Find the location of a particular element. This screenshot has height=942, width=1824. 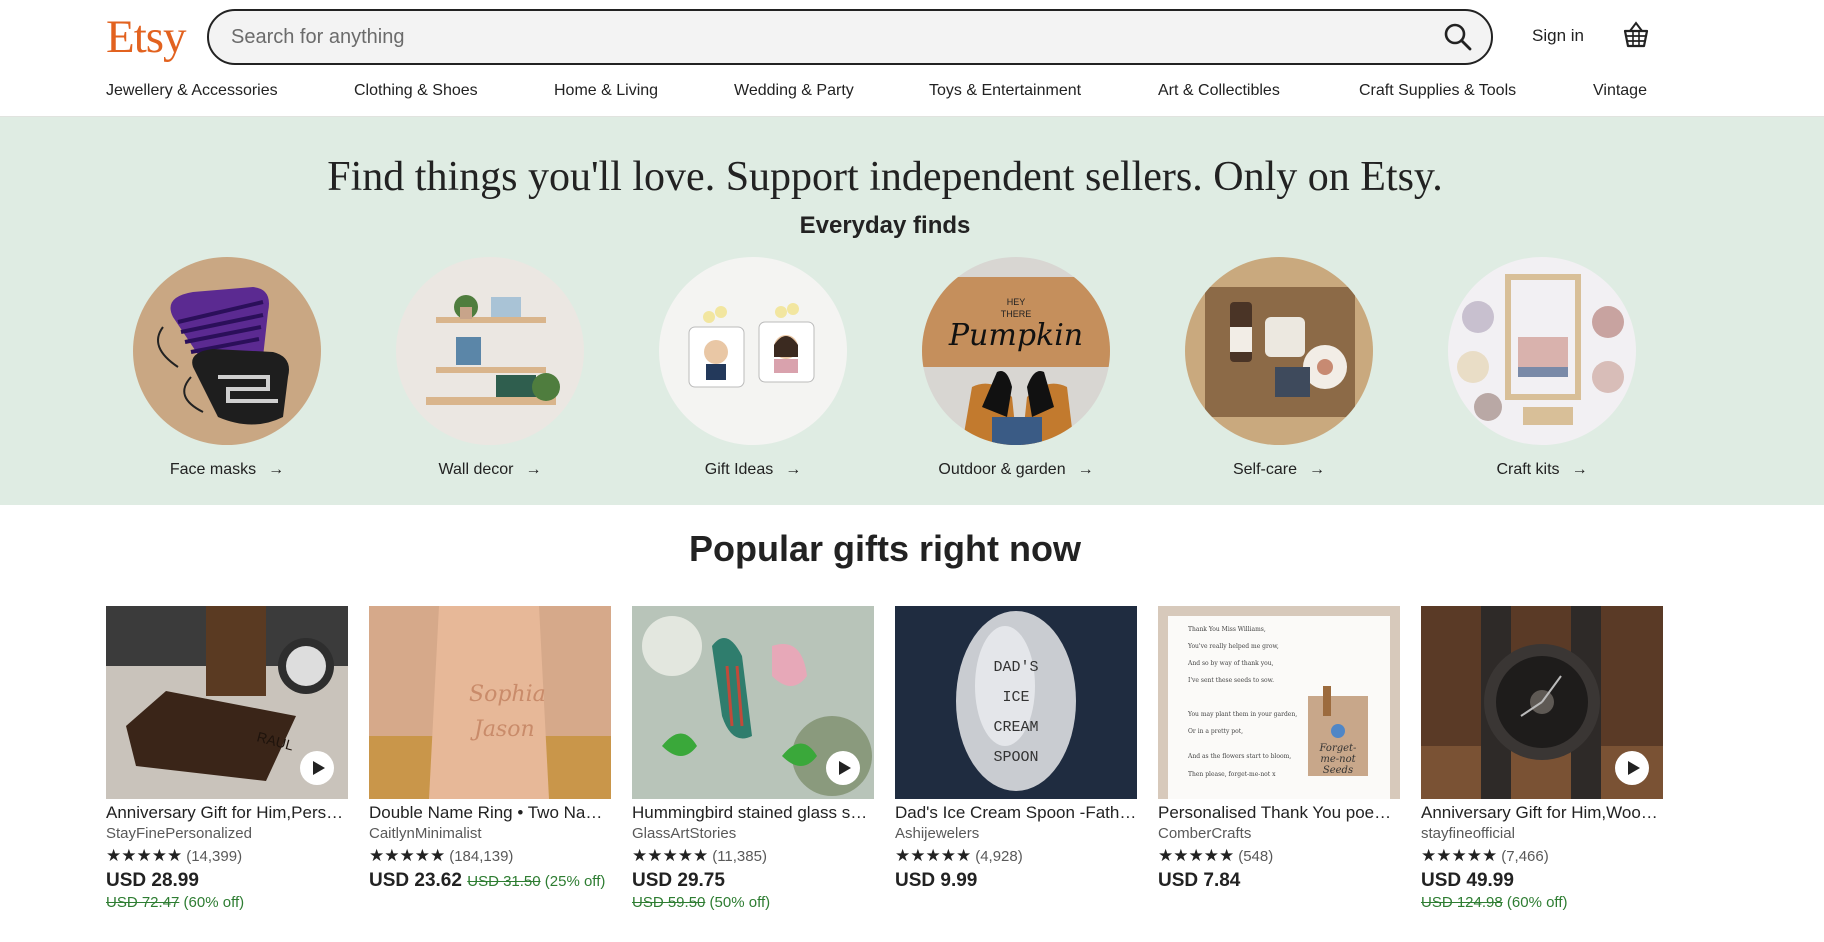

rating: ★★★★★ (4,928) is located at coordinates (1016, 856).